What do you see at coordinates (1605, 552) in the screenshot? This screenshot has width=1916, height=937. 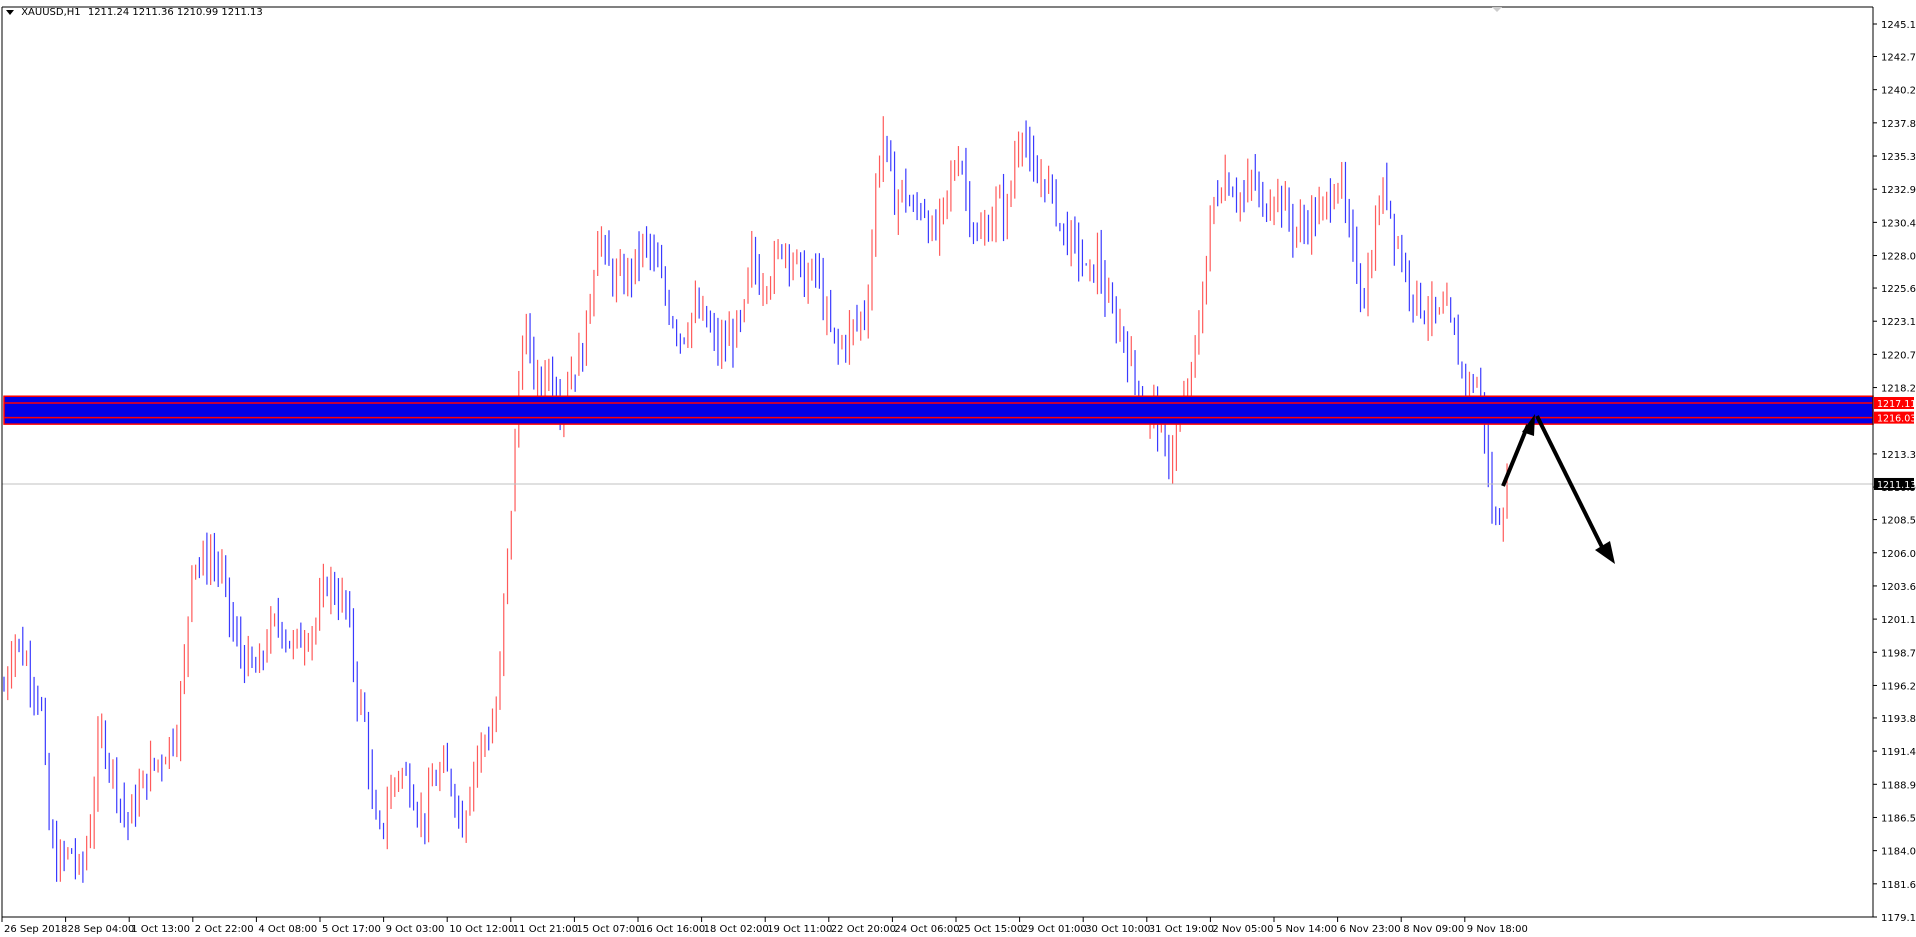 I see `down-arrow-head-icon` at bounding box center [1605, 552].